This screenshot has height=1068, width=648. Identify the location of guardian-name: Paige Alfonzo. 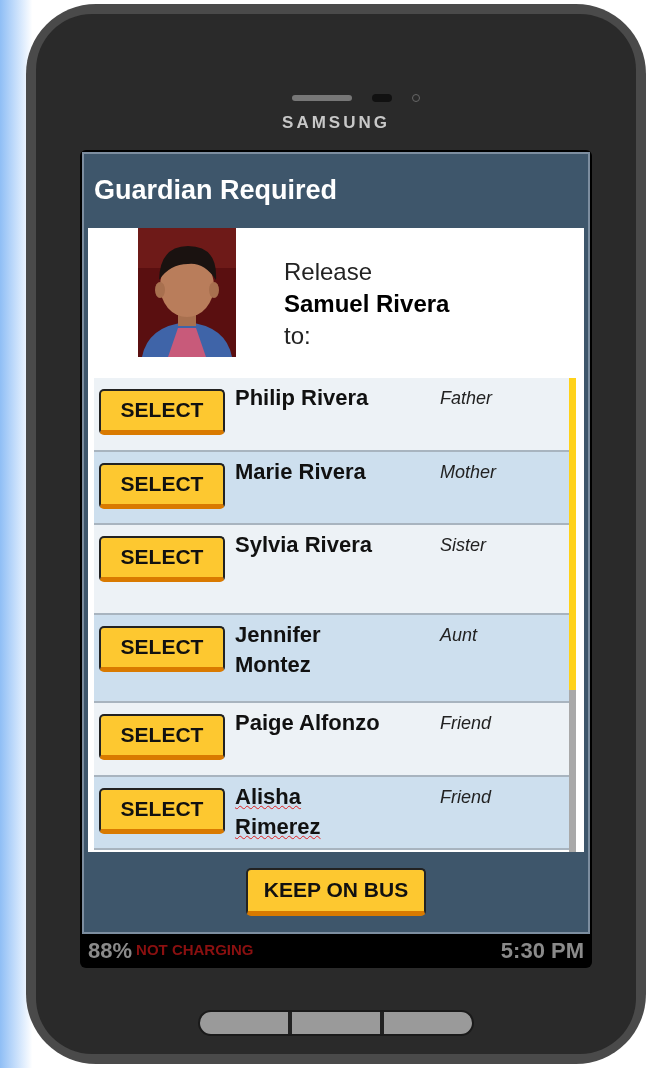
(308, 722).